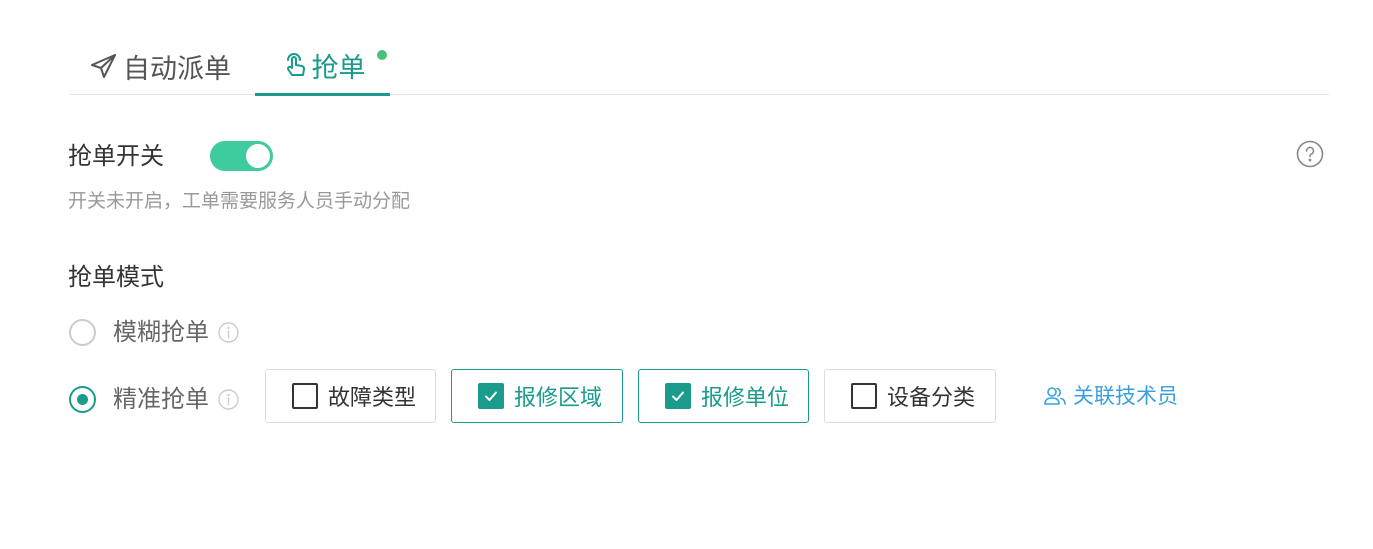  Describe the element at coordinates (161, 332) in the screenshot. I see `radio-fuzzy-grab-label: 模糊抢单` at that location.